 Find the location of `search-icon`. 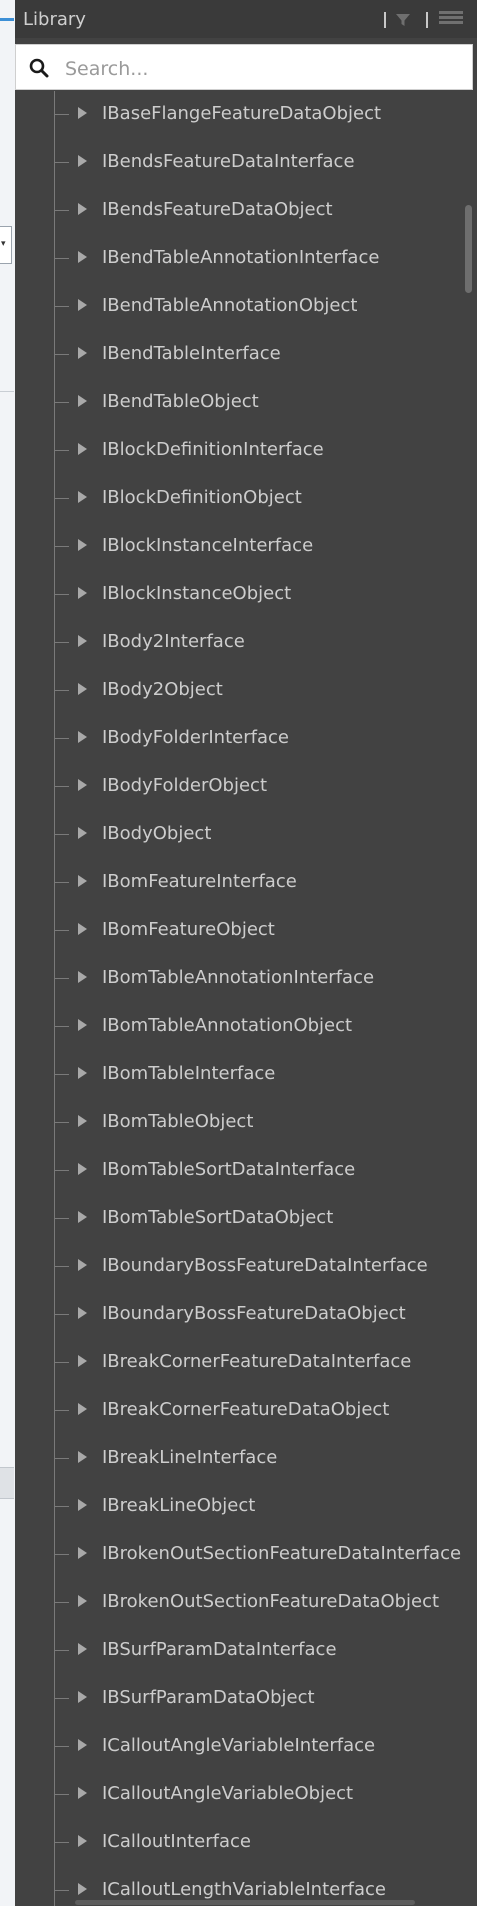

search-icon is located at coordinates (39, 68).